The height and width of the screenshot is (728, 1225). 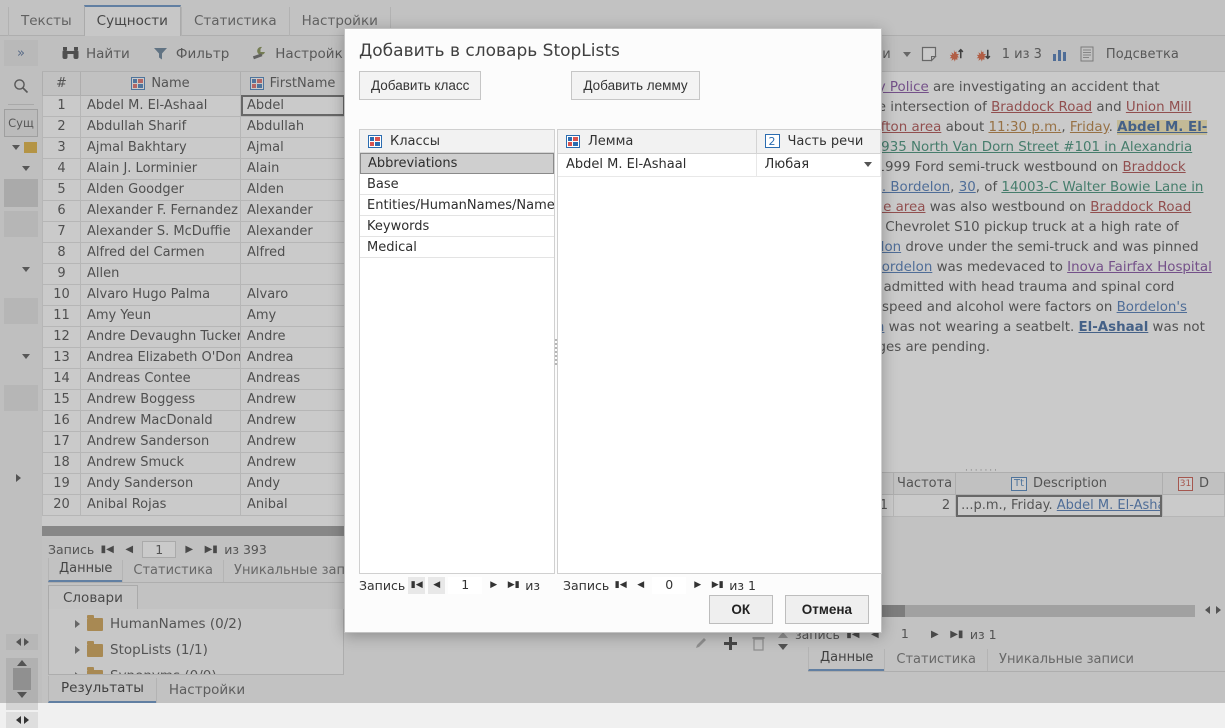 I want to click on entities-hscrollbar, so click(x=193, y=531).